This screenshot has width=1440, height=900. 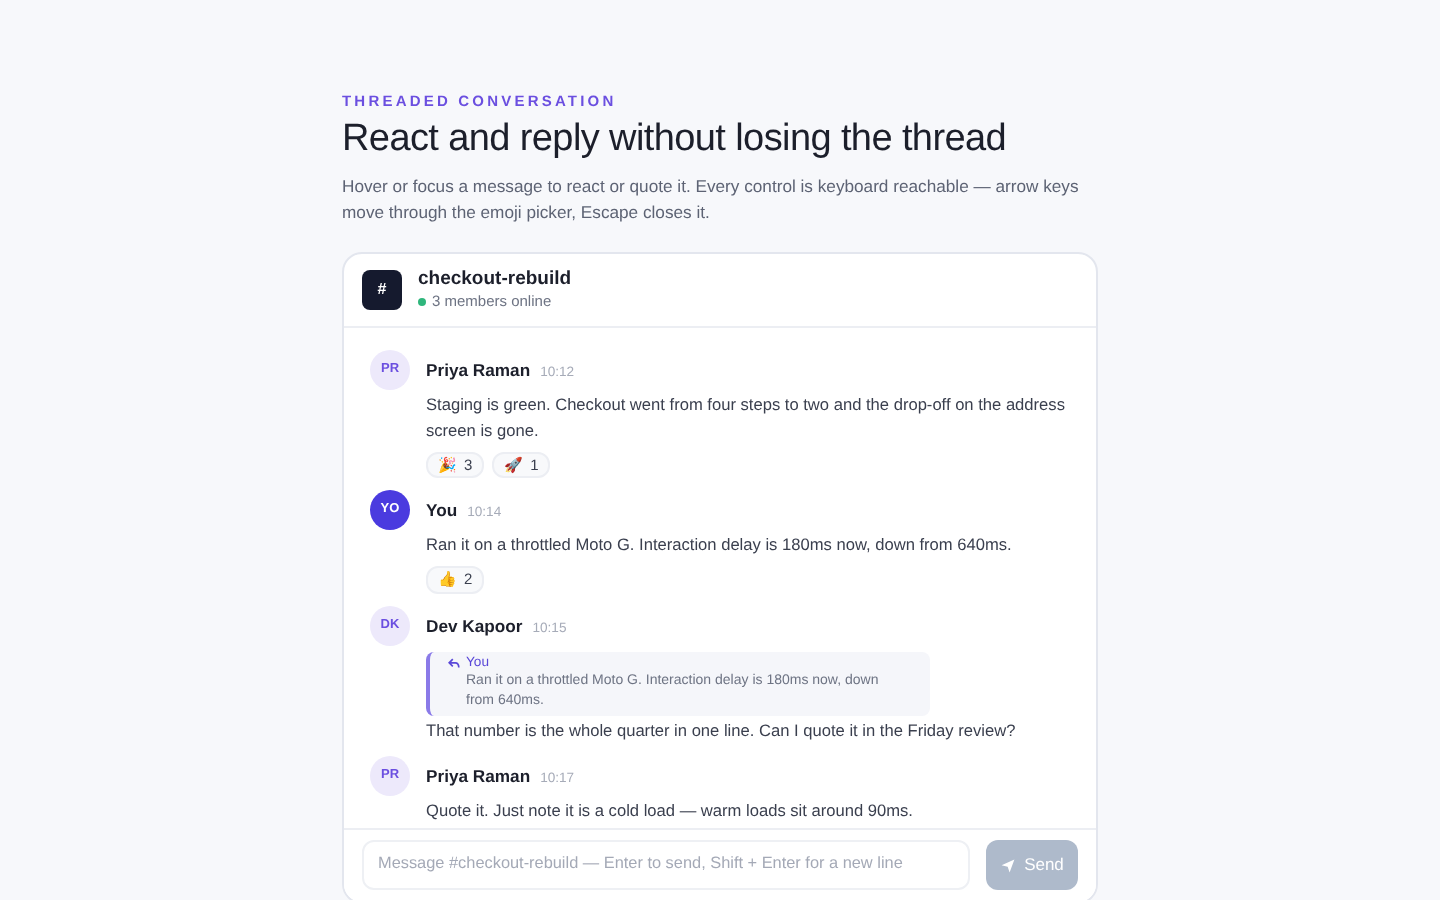 What do you see at coordinates (721, 731) in the screenshot?
I see `message-text: That number is the whole quarter in one line. Can I quote it in the Friday review?` at bounding box center [721, 731].